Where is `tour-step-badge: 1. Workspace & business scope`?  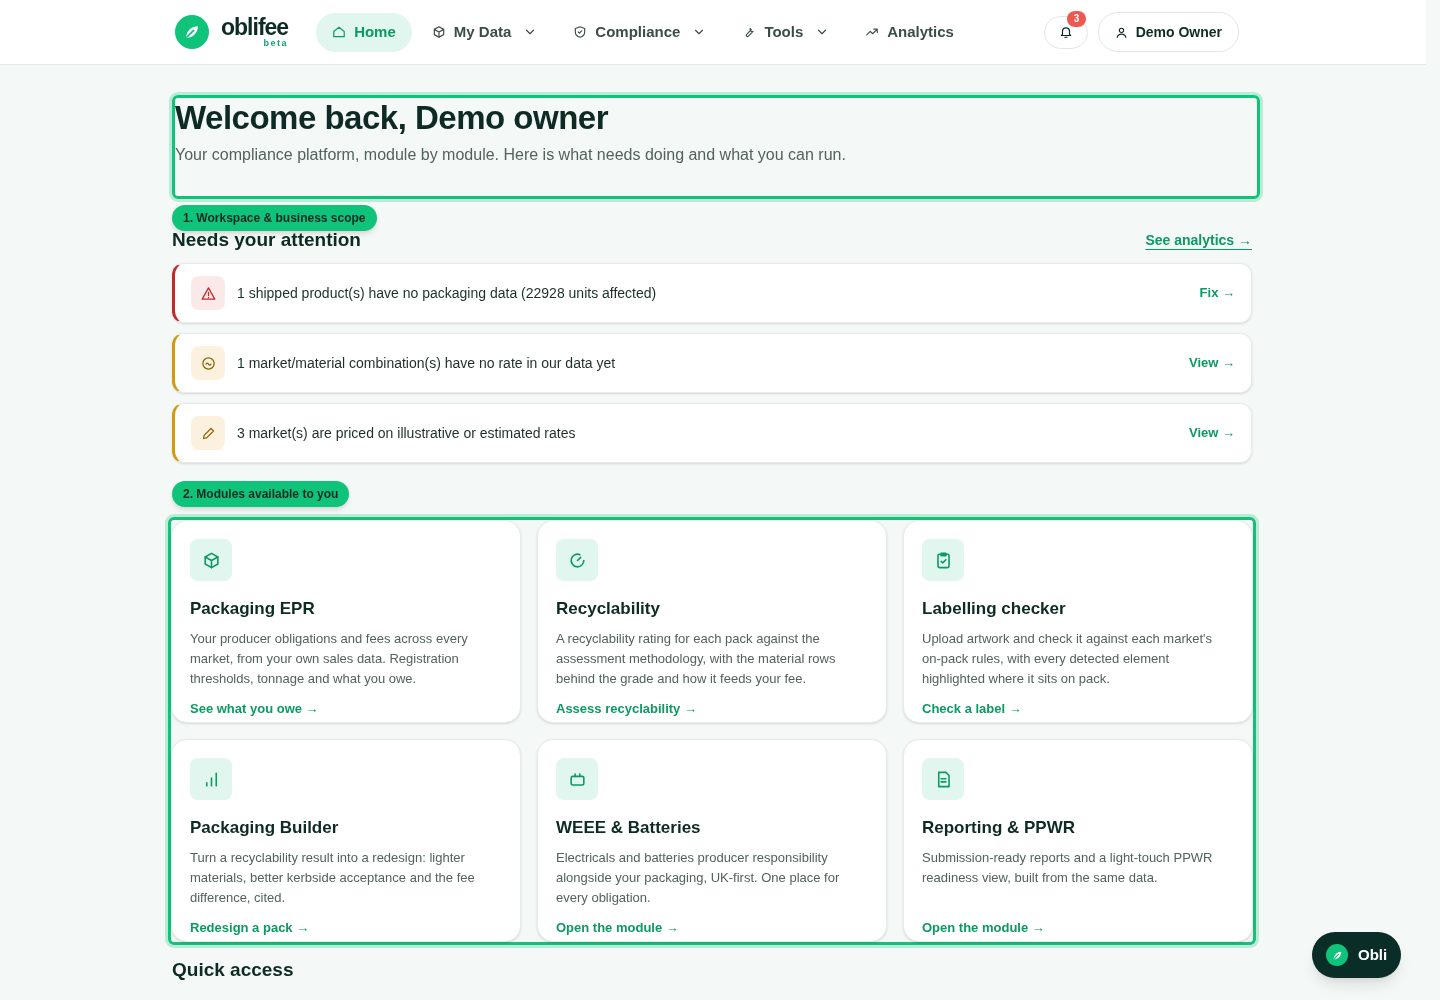
tour-step-badge: 1. Workspace & business scope is located at coordinates (274, 218).